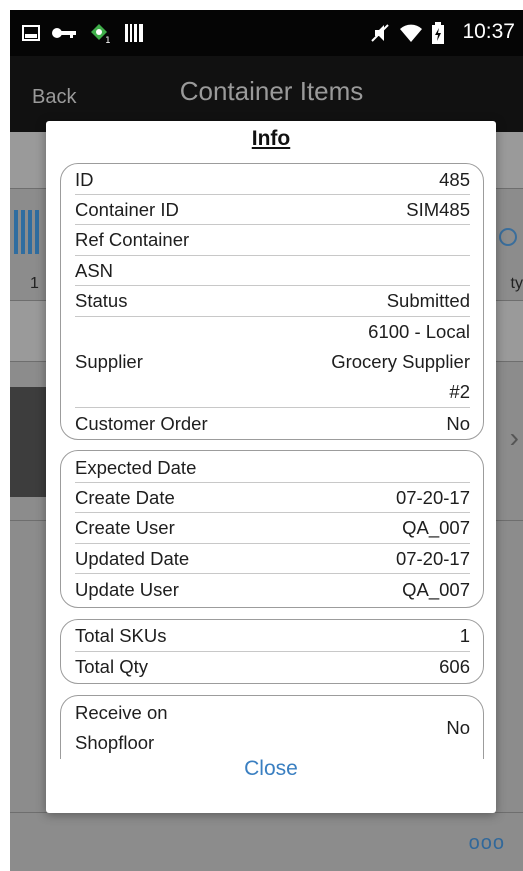  I want to click on battery-icon, so click(438, 33).